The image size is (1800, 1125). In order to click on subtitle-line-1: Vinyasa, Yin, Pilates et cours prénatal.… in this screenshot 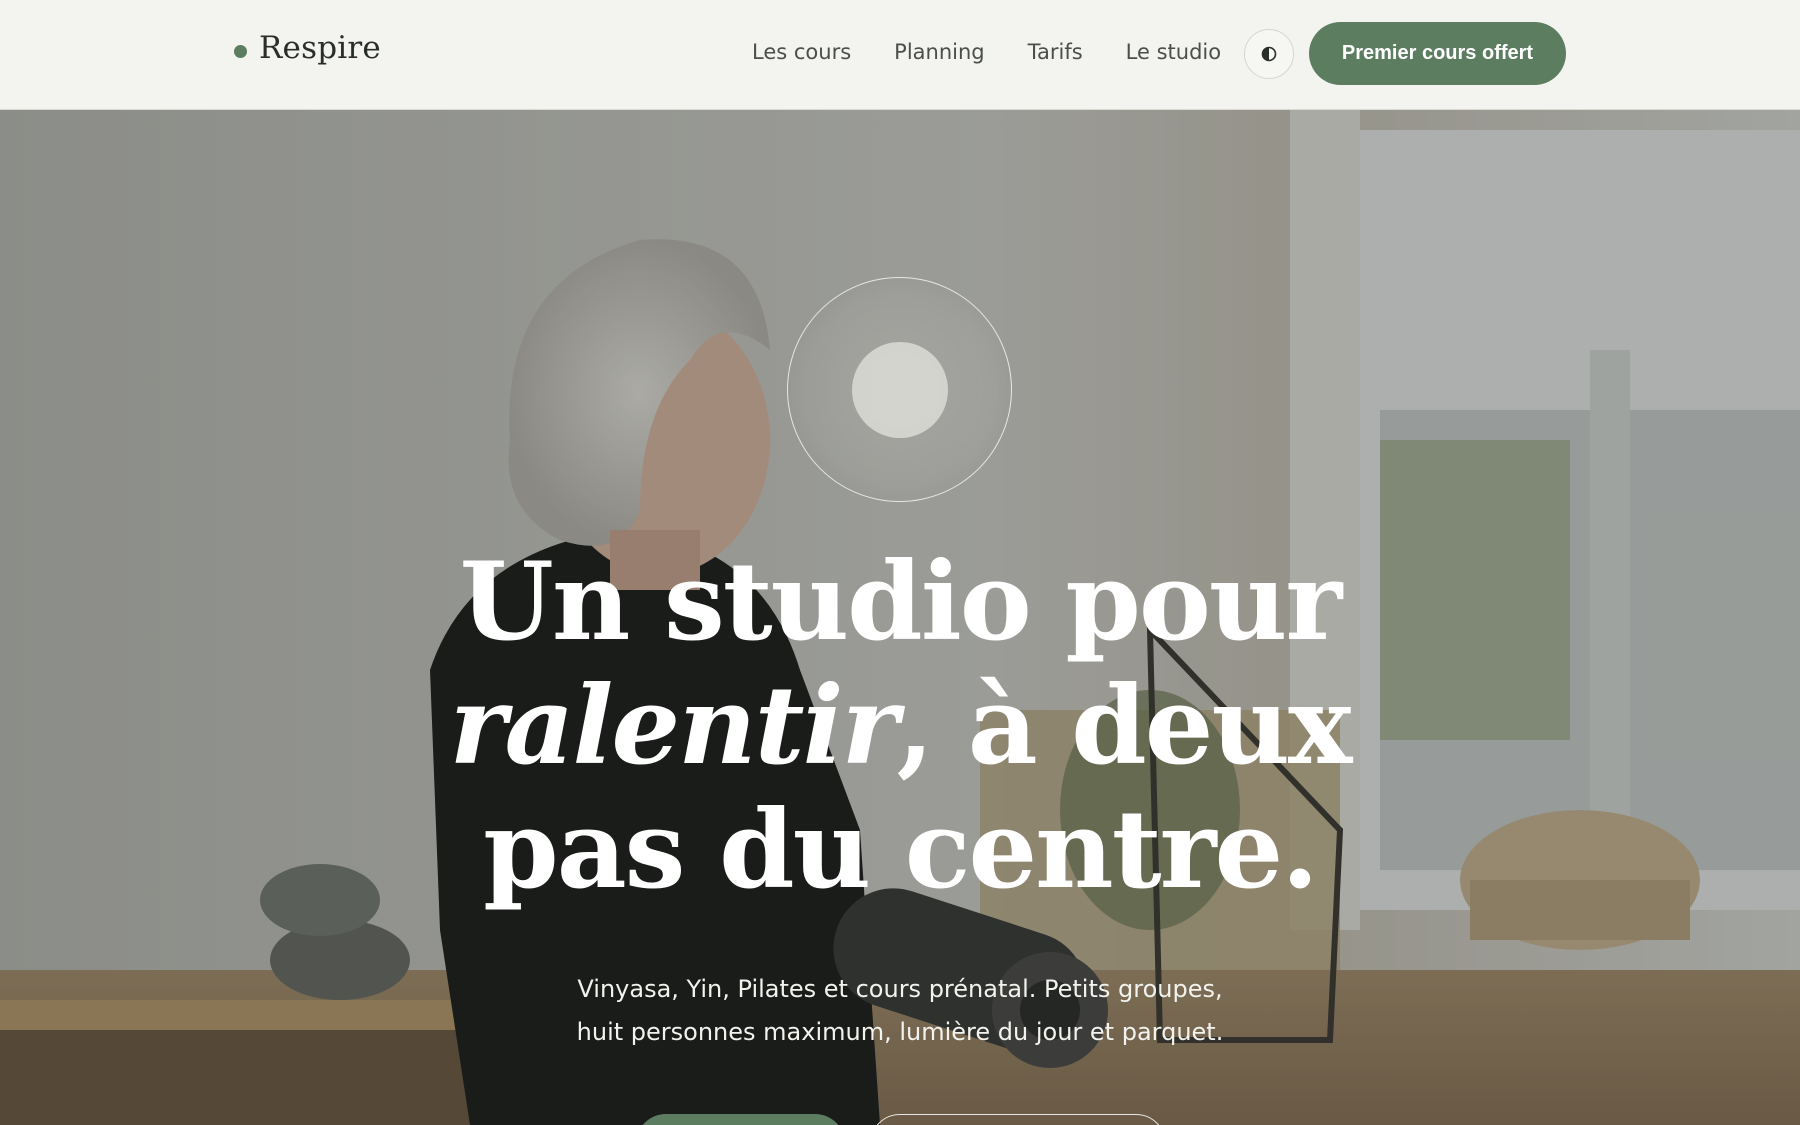, I will do `click(900, 989)`.